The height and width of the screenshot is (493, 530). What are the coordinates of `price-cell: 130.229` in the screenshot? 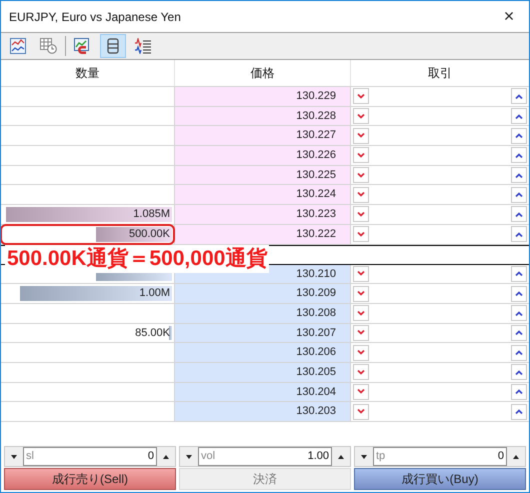 It's located at (263, 96).